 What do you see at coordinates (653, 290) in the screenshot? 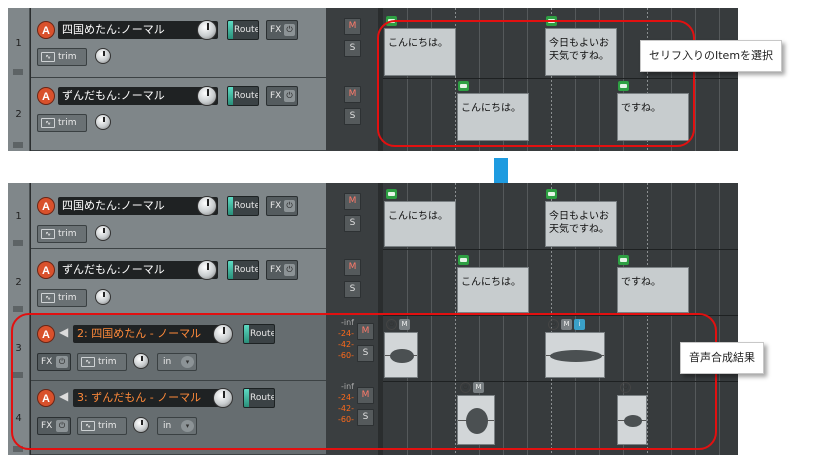
I see `text-item: ですね。` at bounding box center [653, 290].